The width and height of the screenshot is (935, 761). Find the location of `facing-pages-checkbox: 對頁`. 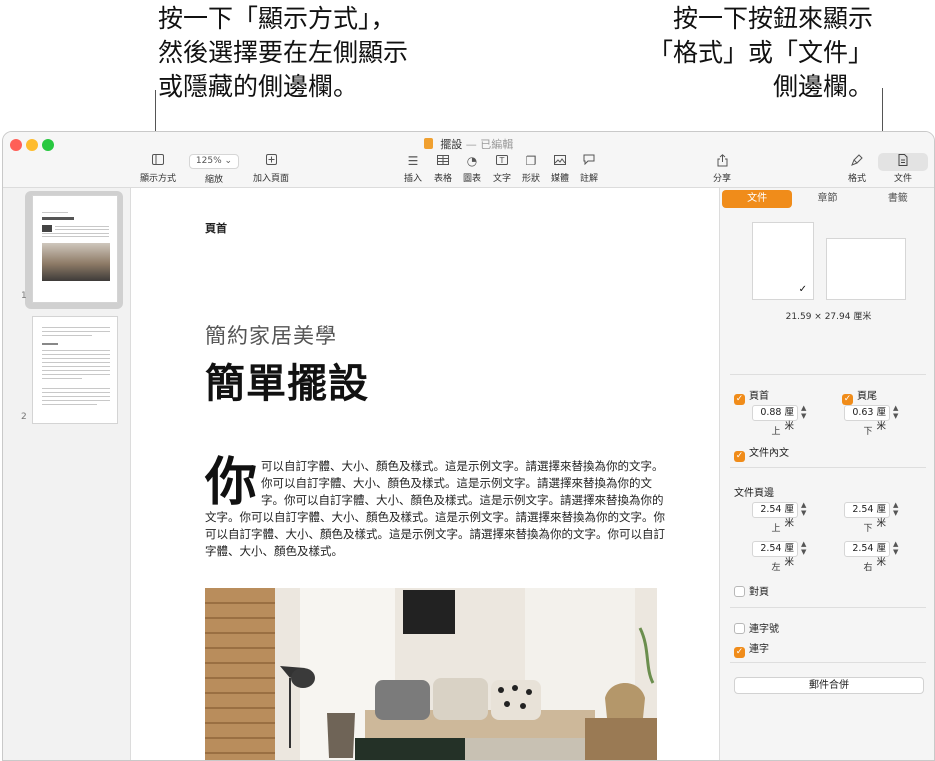

facing-pages-checkbox: 對頁 is located at coordinates (751, 590).